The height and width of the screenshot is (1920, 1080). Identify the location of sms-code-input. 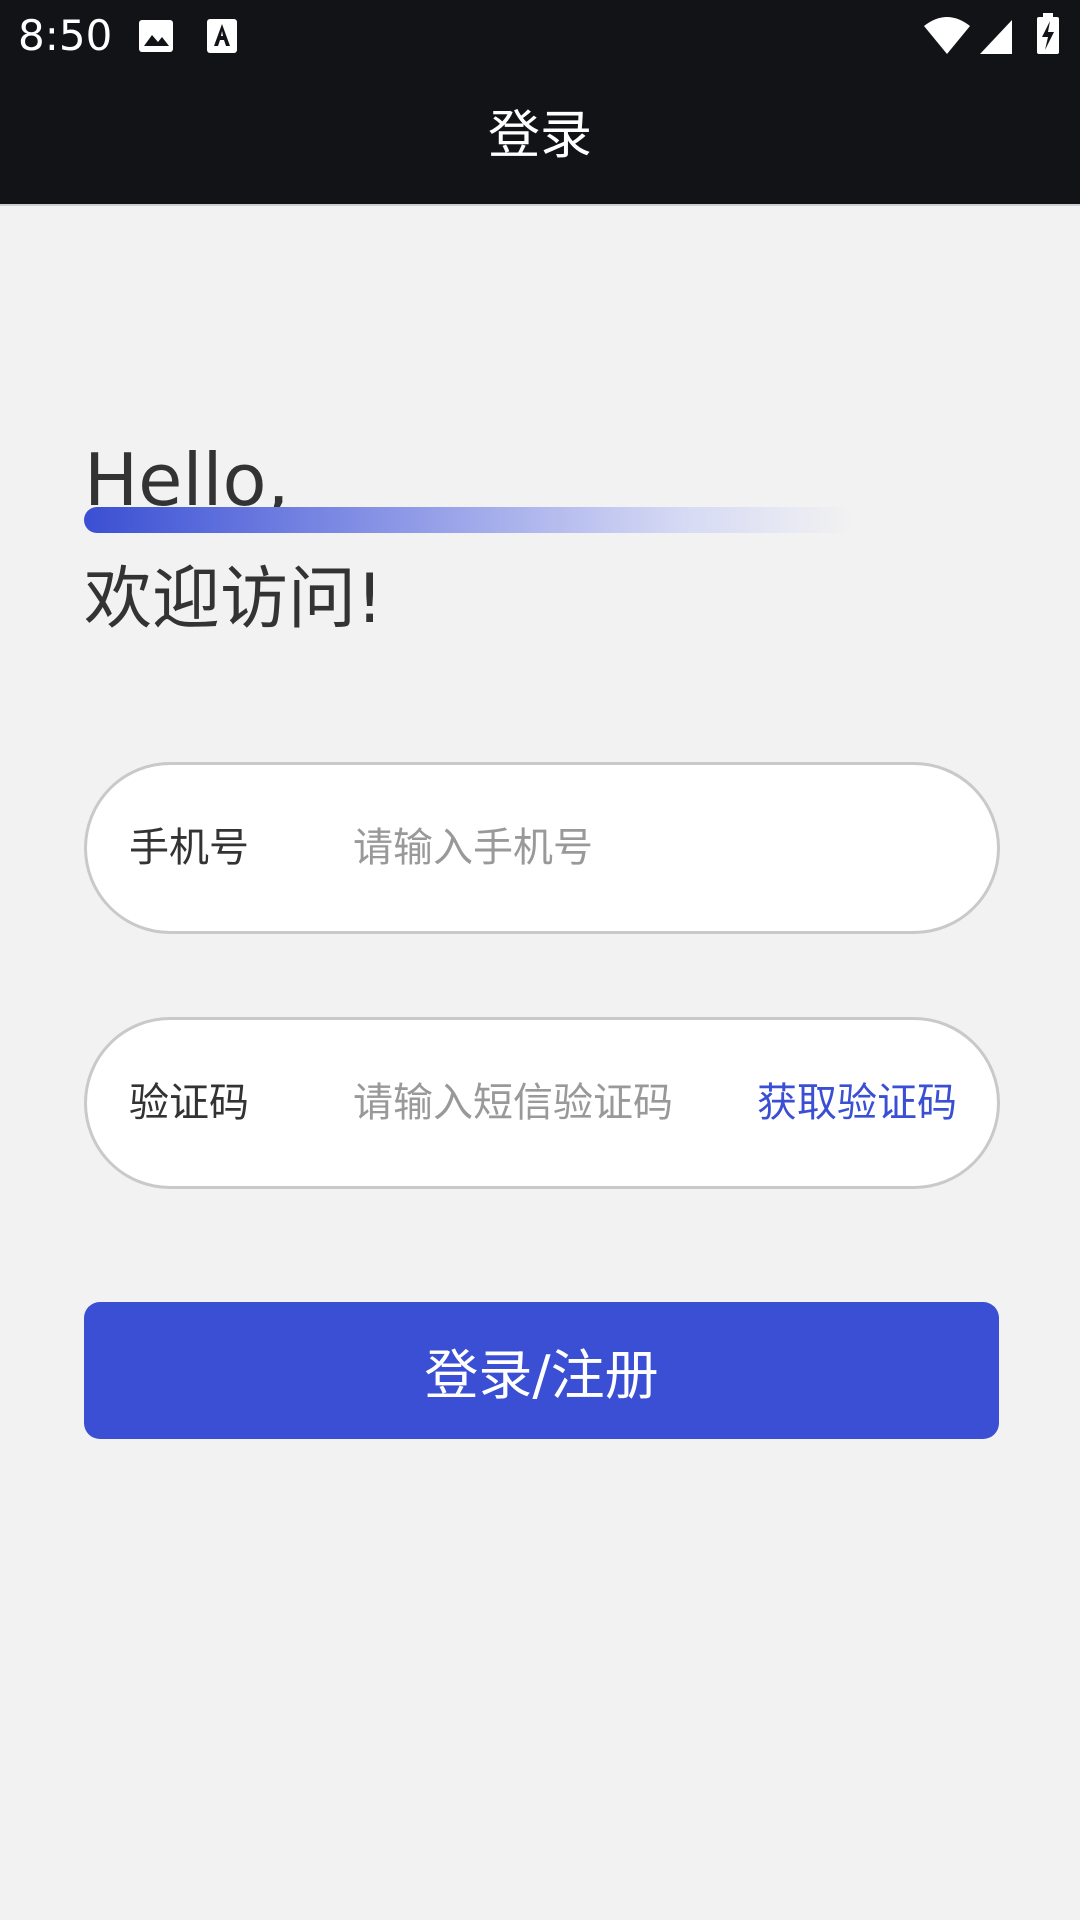
(543, 1103).